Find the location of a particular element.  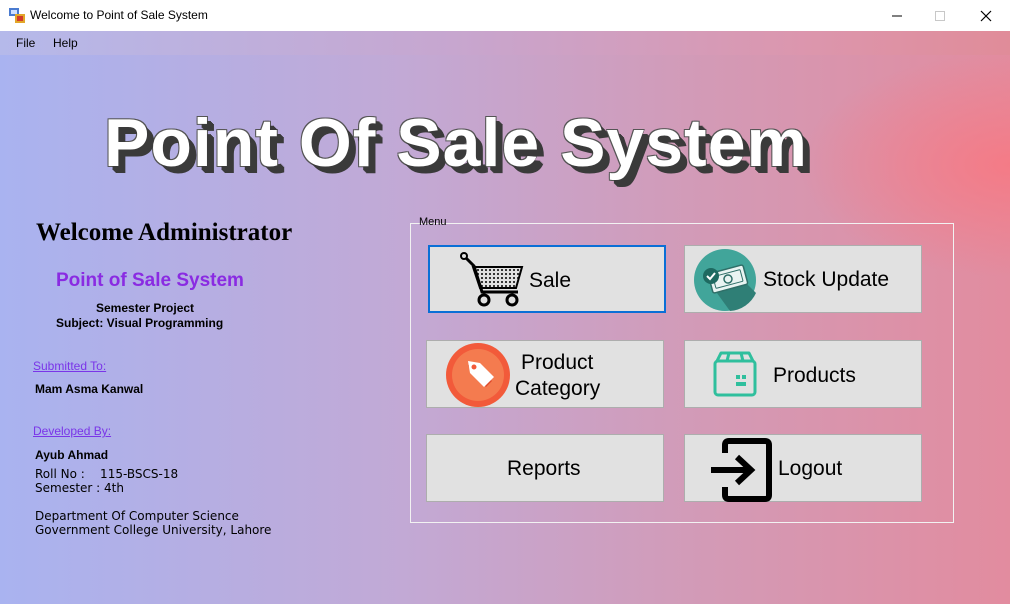

product-category-button: Product Category is located at coordinates (545, 374).